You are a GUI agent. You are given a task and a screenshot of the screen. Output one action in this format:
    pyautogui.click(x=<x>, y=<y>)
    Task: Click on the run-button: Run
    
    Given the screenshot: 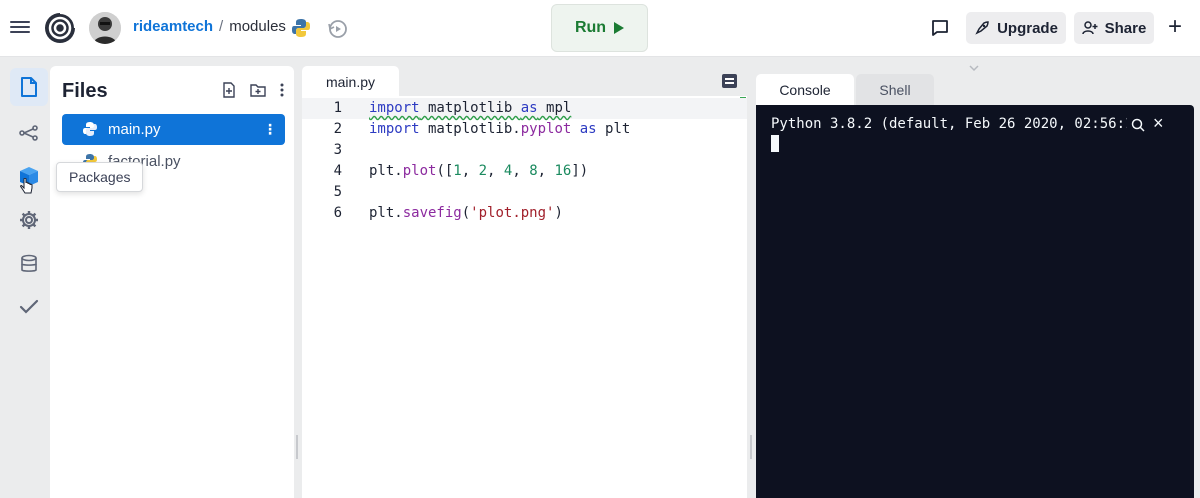 What is the action you would take?
    pyautogui.click(x=599, y=28)
    